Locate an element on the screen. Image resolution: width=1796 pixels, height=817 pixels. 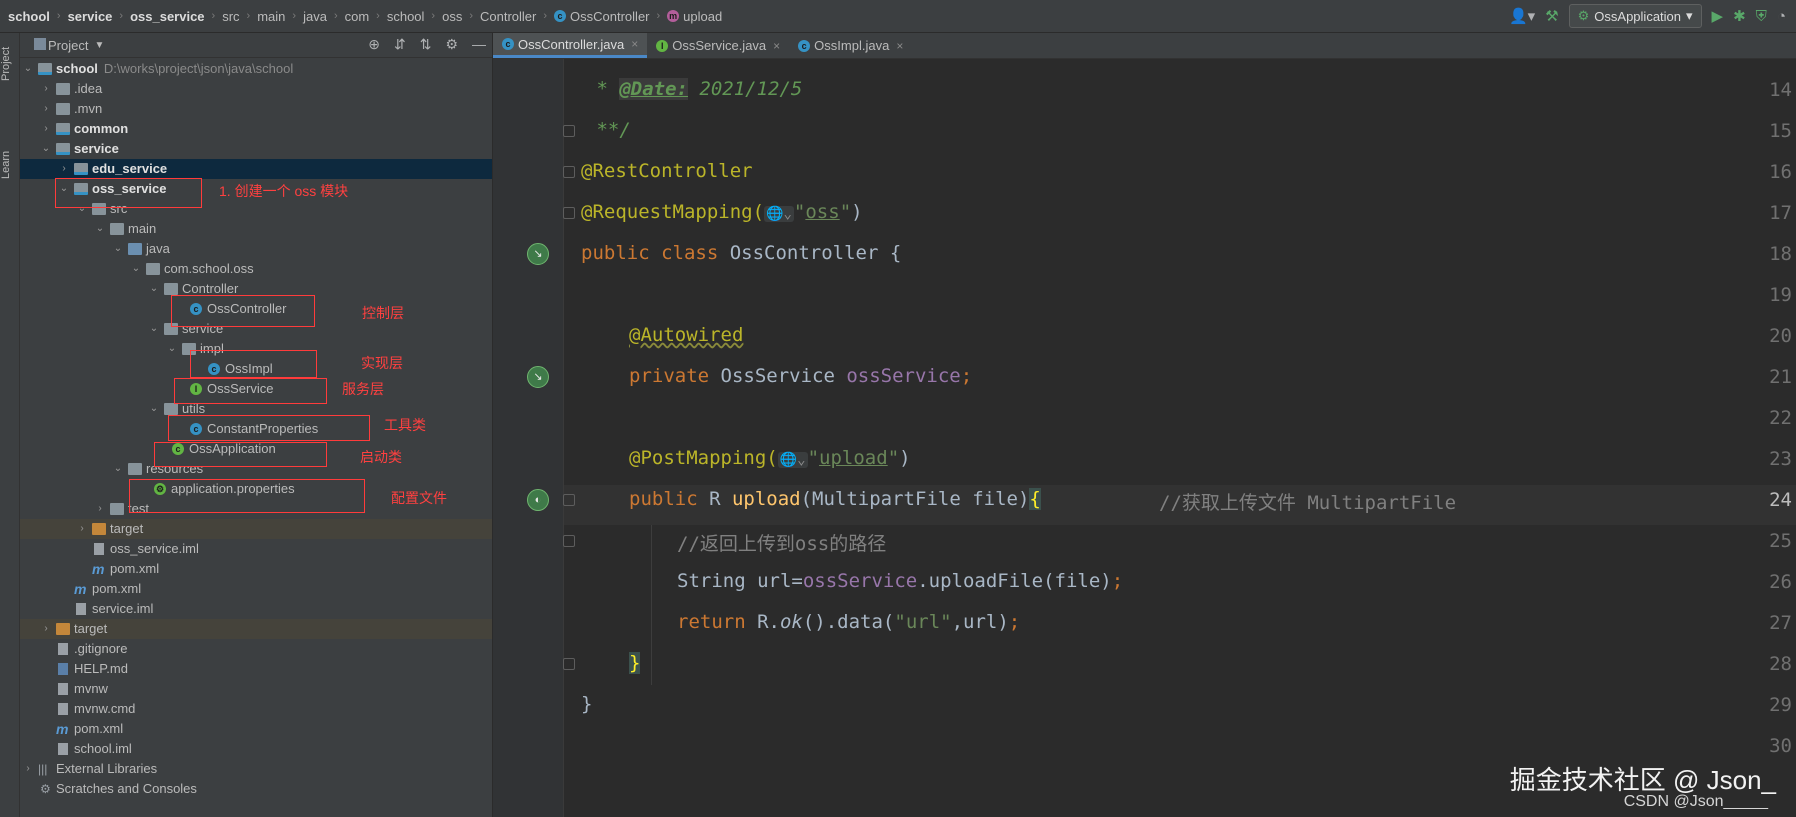
code-line-21: private OssService ossService; is located at coordinates (800, 376).